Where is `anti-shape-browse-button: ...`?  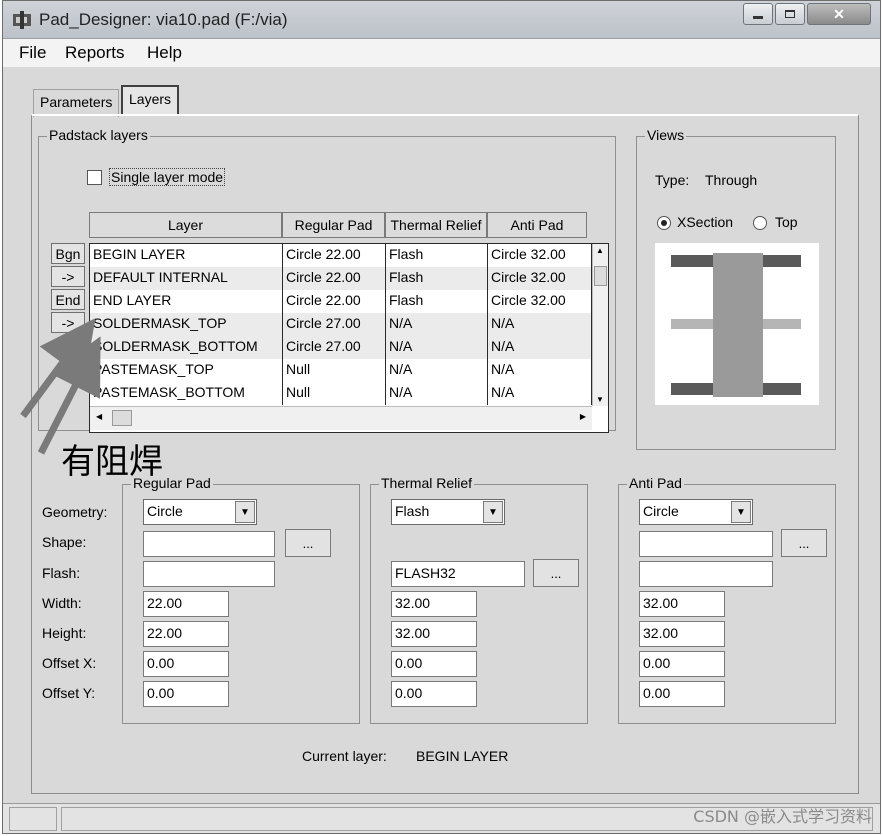
anti-shape-browse-button: ... is located at coordinates (804, 543).